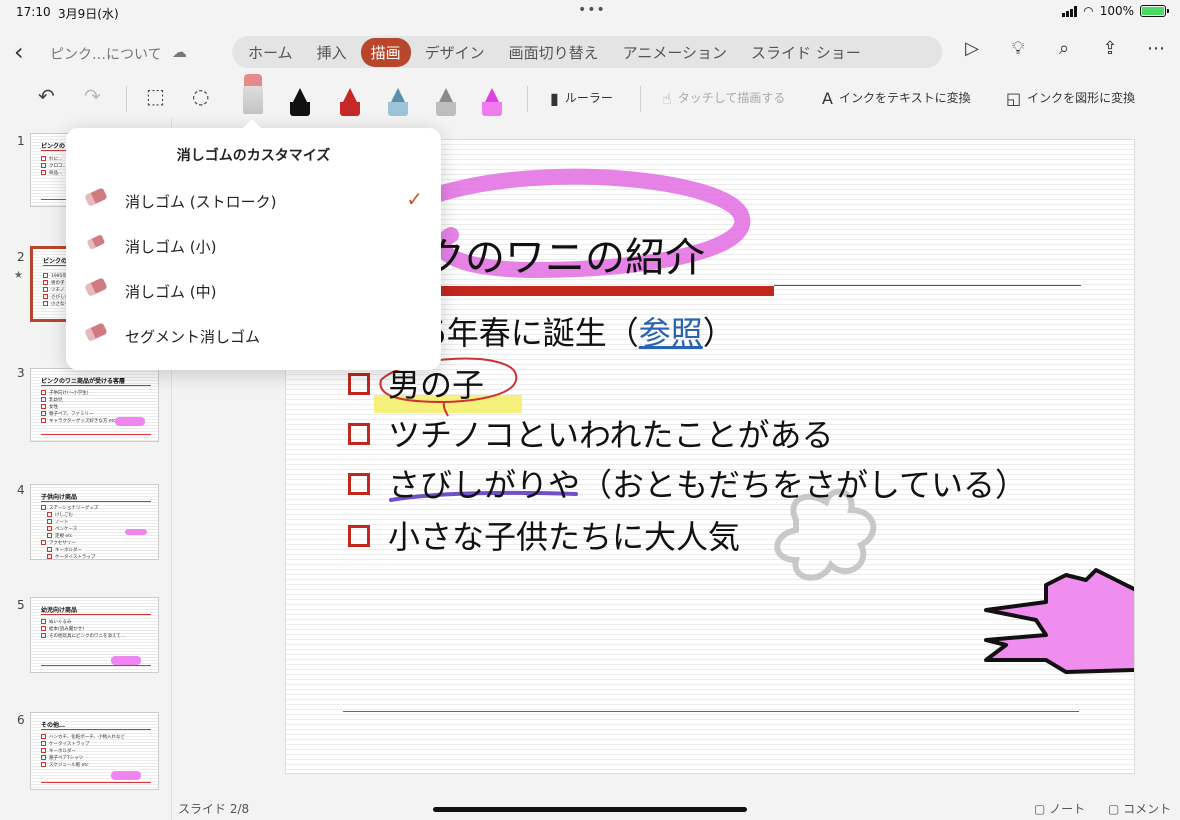 The width and height of the screenshot is (1180, 820). I want to click on highlighter-pink, so click(492, 102).